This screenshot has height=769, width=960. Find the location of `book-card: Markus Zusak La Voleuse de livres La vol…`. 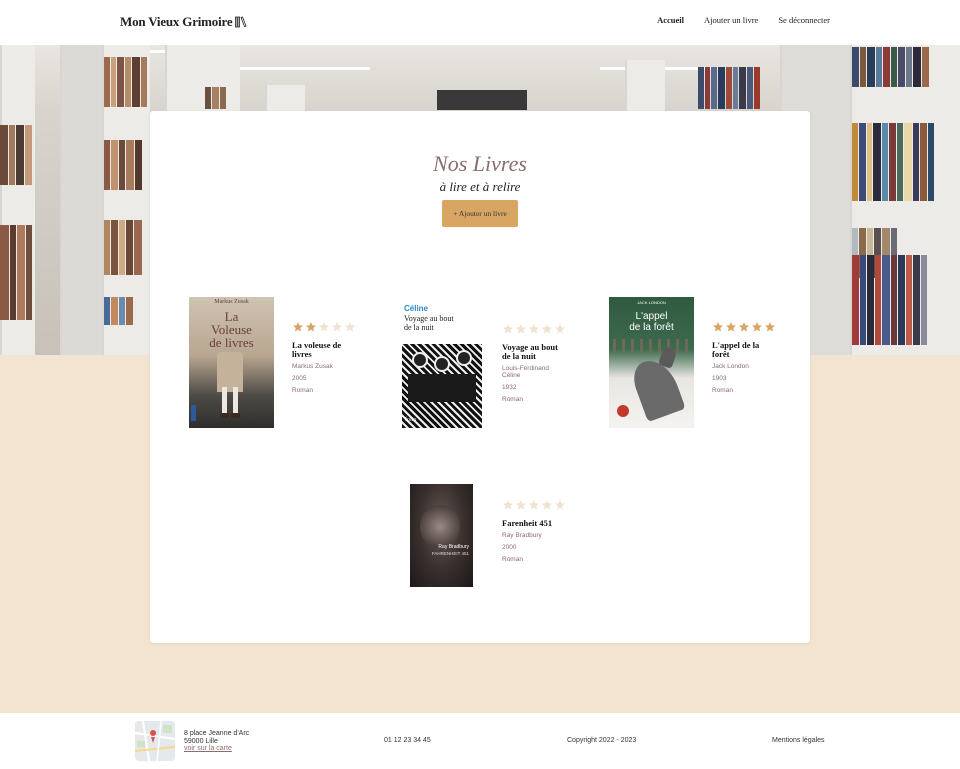

book-card: Markus Zusak La Voleuse de livres La vol… is located at coordinates (272, 362).